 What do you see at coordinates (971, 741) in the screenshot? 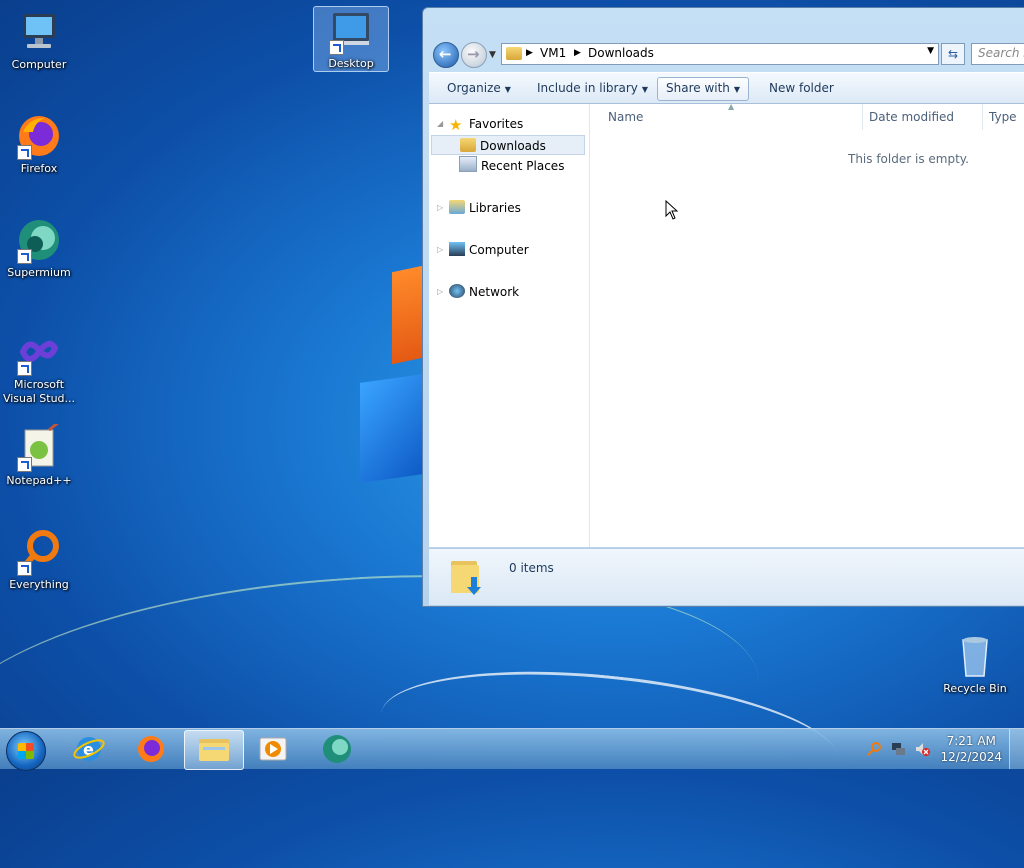
I see `clock-time: 7:21 AM` at bounding box center [971, 741].